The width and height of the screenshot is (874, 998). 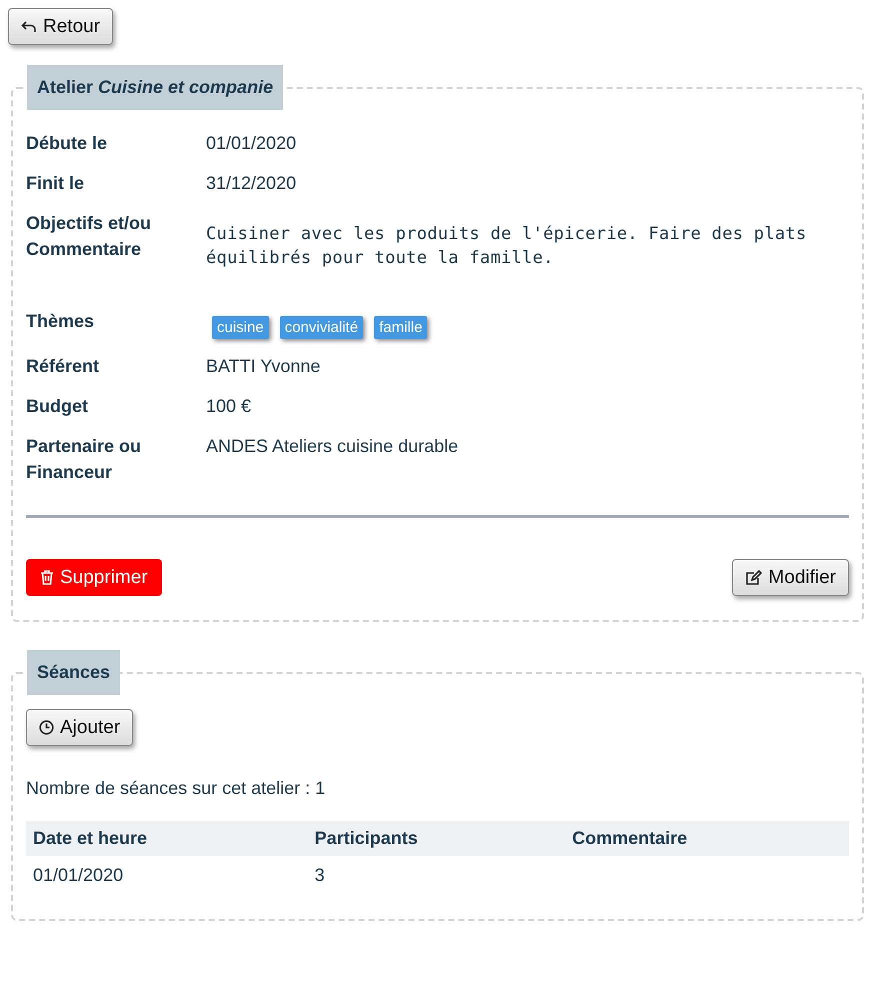 What do you see at coordinates (790, 577) in the screenshot?
I see `edit-button: Modifier` at bounding box center [790, 577].